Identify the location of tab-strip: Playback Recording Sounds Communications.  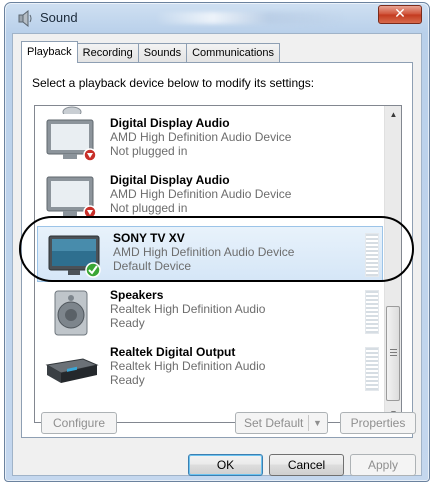
(151, 52).